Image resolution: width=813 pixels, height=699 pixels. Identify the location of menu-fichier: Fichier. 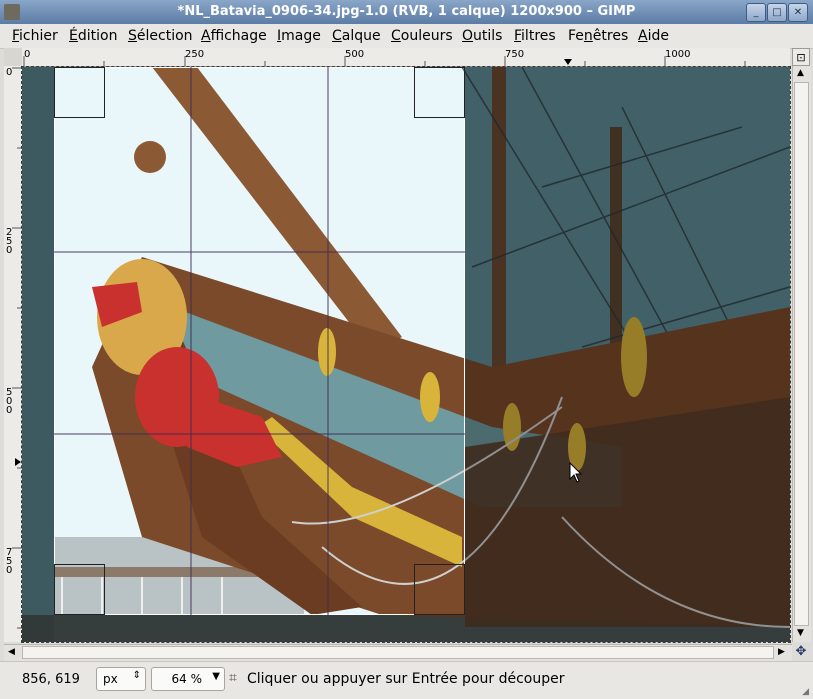
(35, 36).